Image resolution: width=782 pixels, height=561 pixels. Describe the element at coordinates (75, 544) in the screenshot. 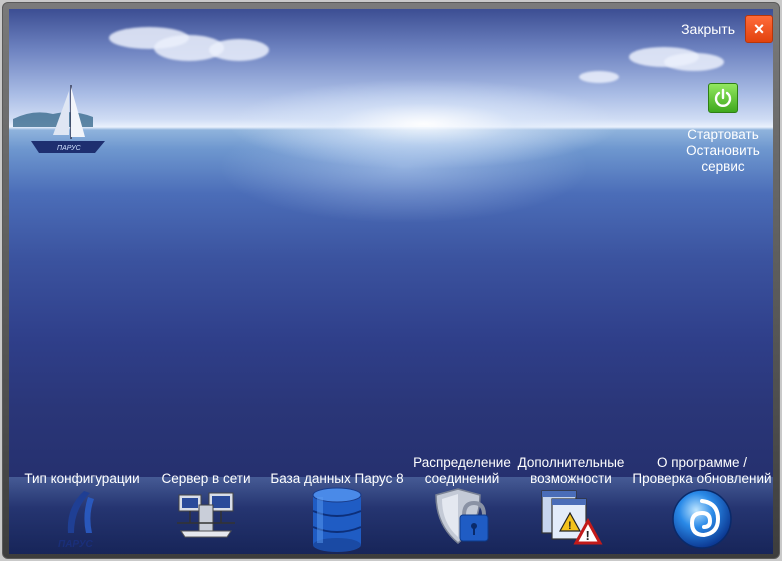

I see `parus-logo-text: ПАРУС` at that location.